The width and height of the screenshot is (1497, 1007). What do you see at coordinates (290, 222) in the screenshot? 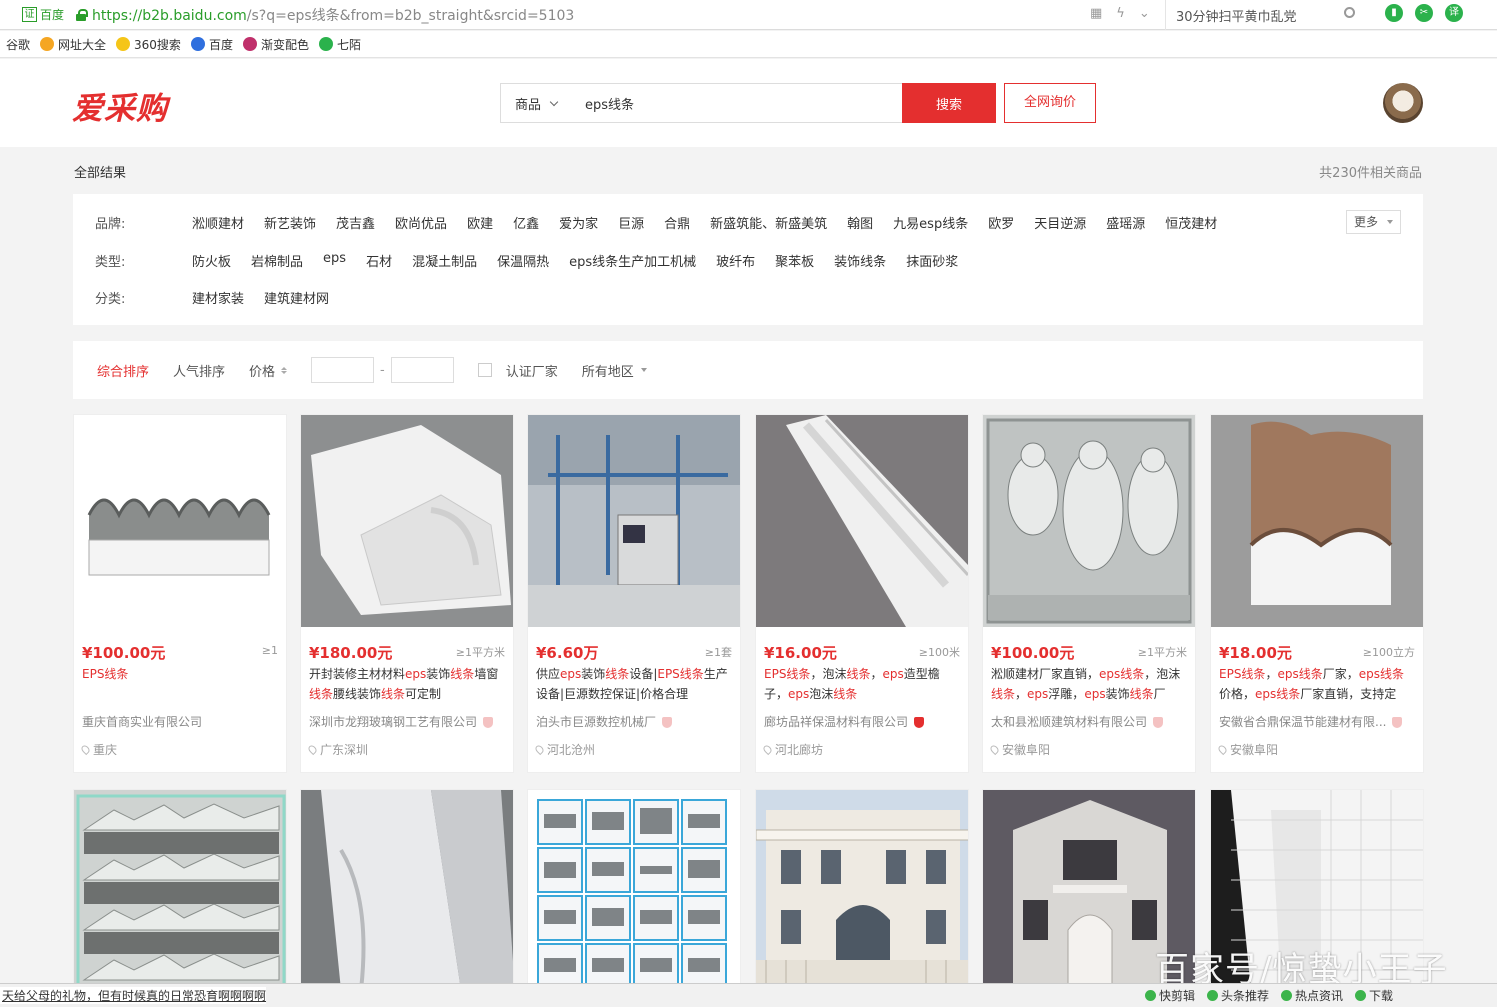
I see `brand-option: 新艺装饰` at bounding box center [290, 222].